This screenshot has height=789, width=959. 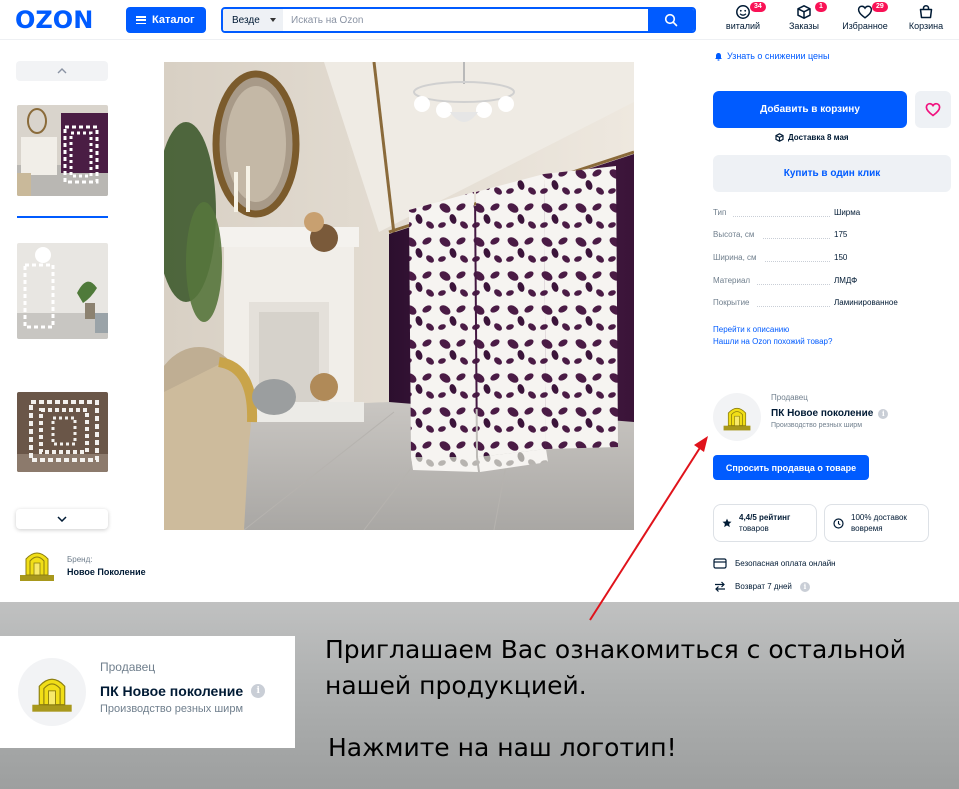 What do you see at coordinates (751, 329) in the screenshot?
I see `go-to-description-link: Перейти к описанию` at bounding box center [751, 329].